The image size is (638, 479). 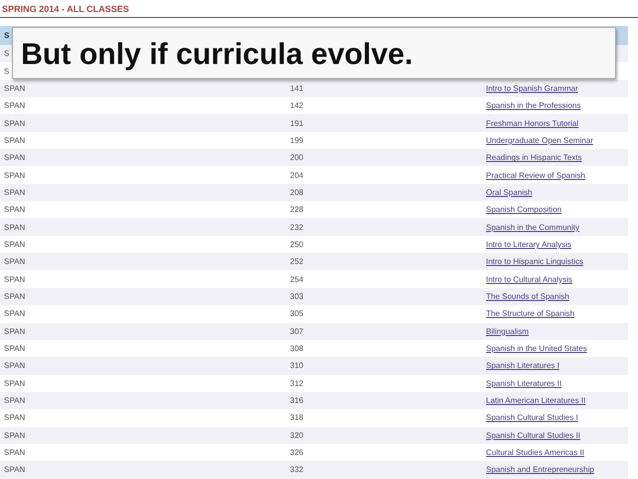 I want to click on course-link: Freshman Honors Tutorial, so click(x=532, y=123).